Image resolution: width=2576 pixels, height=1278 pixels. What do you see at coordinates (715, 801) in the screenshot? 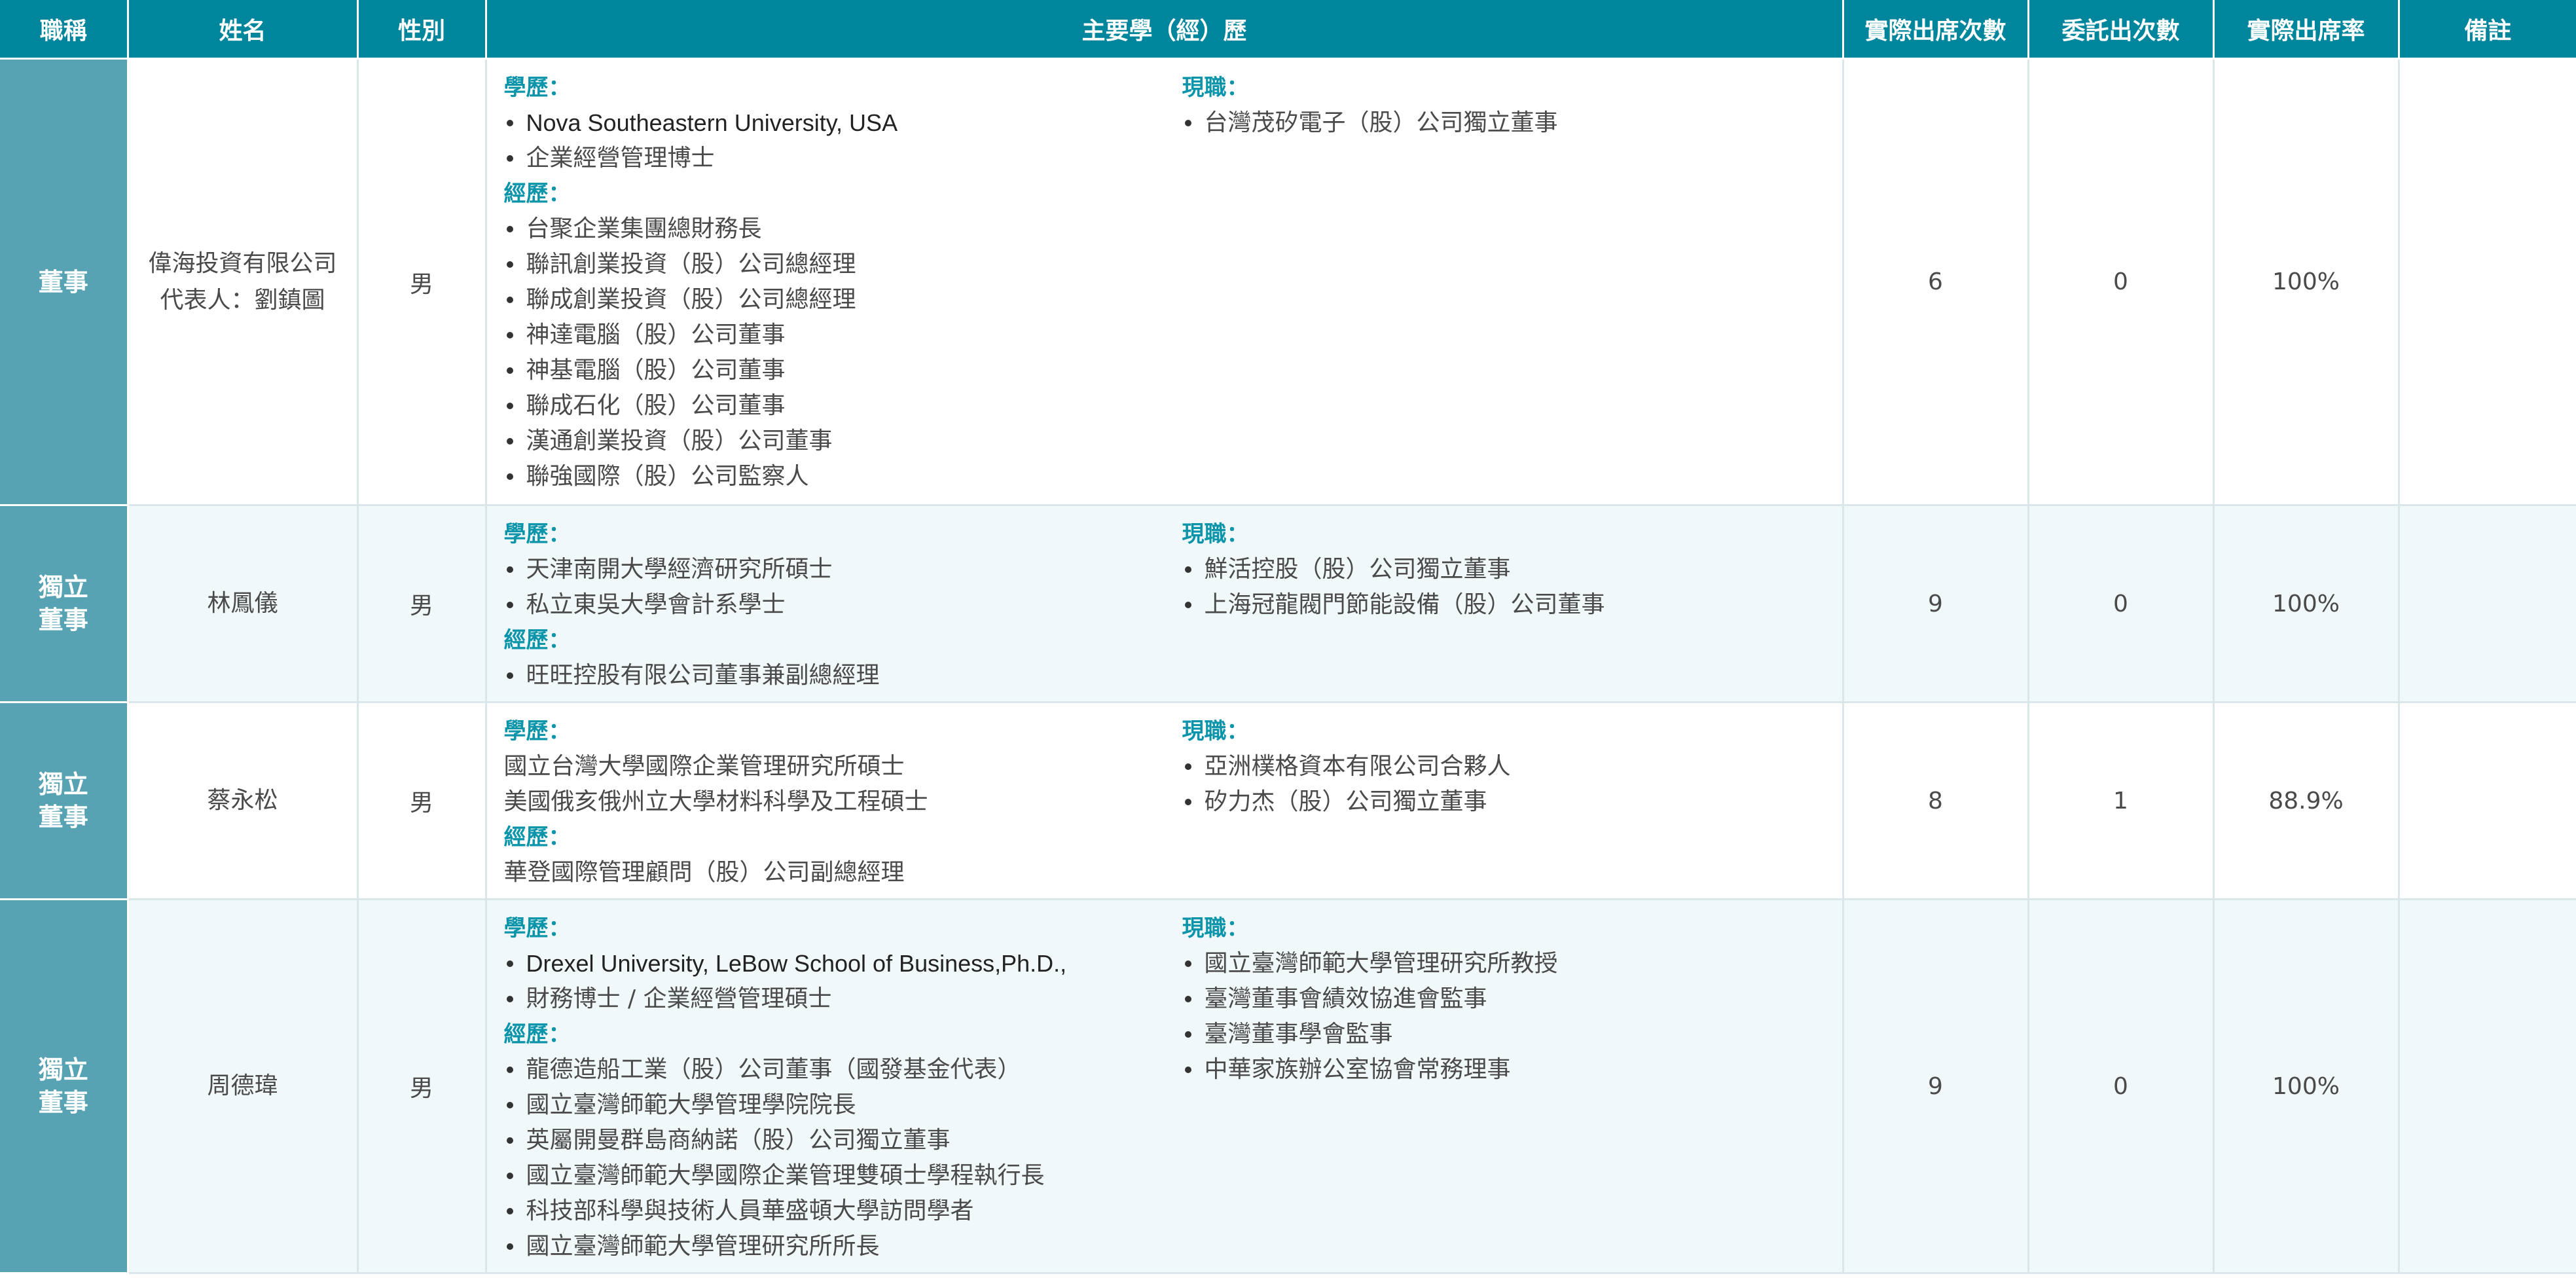
I see `education-item: 美國俄亥俄州立大學材料科學及工程碩士` at bounding box center [715, 801].